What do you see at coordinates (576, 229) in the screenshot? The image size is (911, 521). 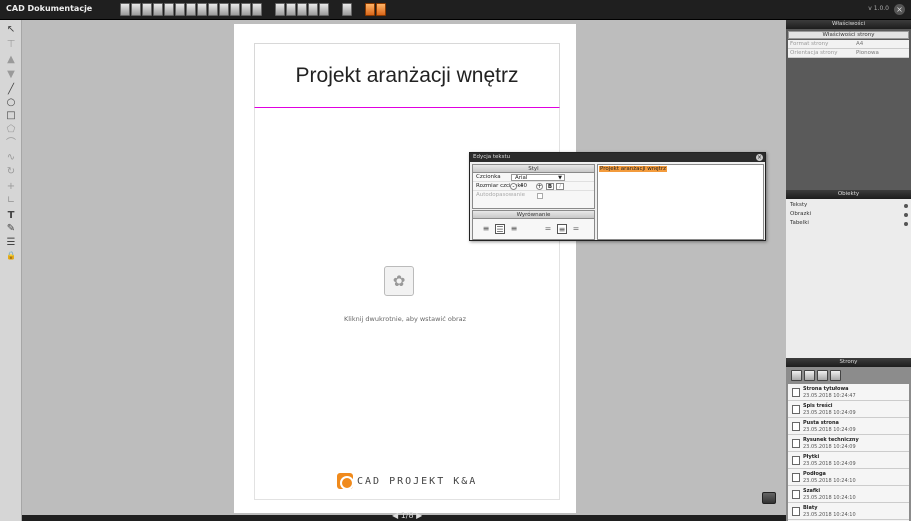 I see `valign-bottom-icon: =` at bounding box center [576, 229].